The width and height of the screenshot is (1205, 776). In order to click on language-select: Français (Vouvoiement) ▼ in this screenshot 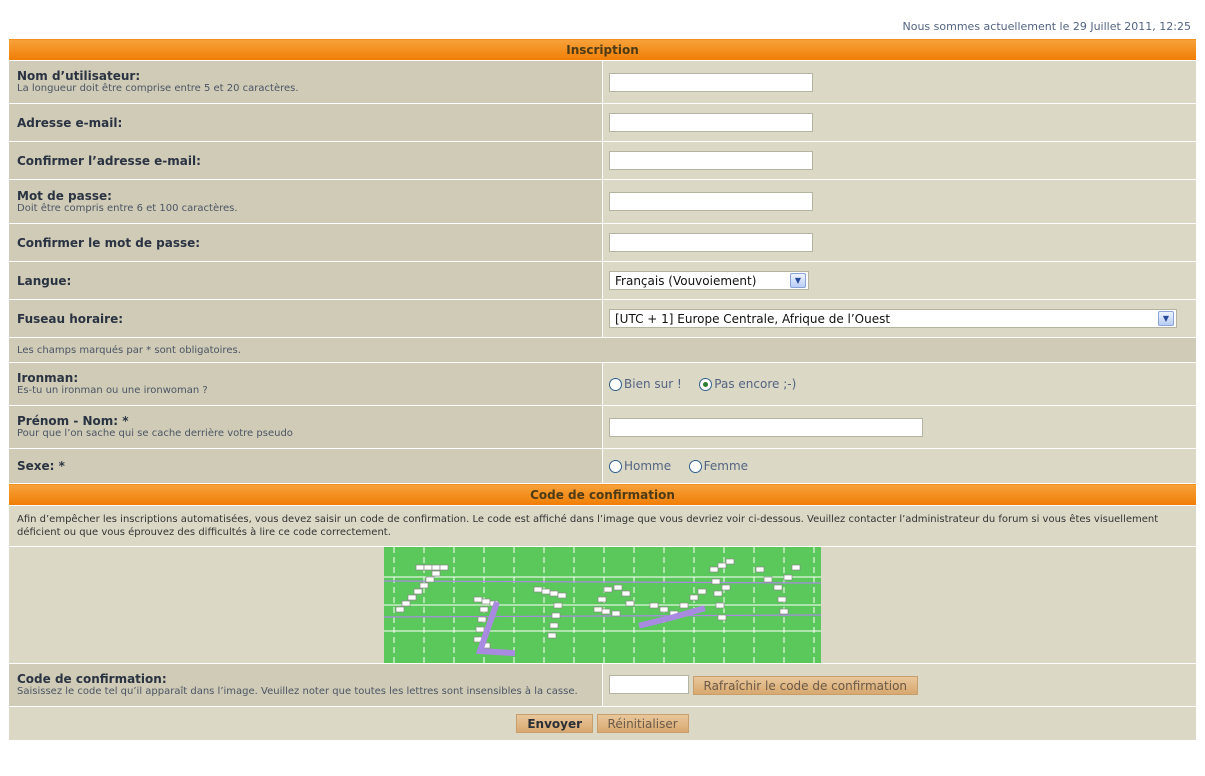, I will do `click(709, 280)`.